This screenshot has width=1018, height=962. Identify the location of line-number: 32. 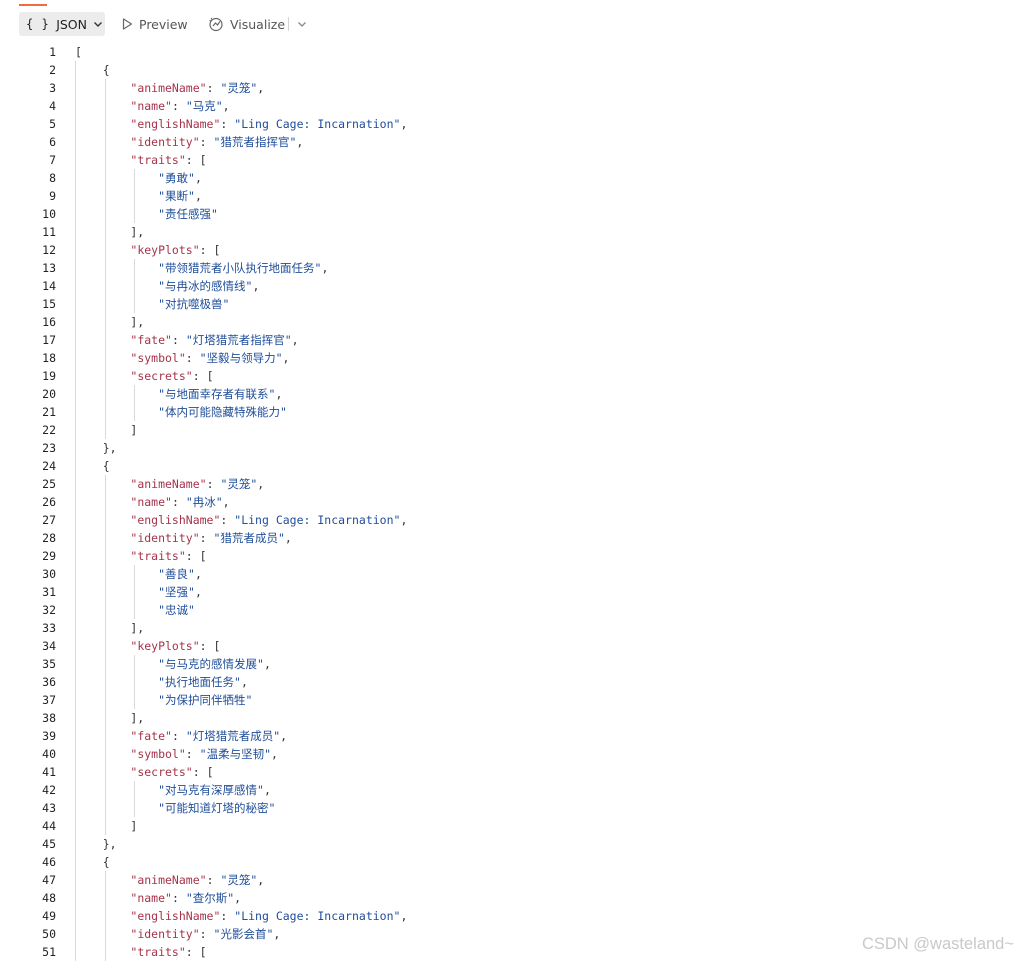
(49, 610).